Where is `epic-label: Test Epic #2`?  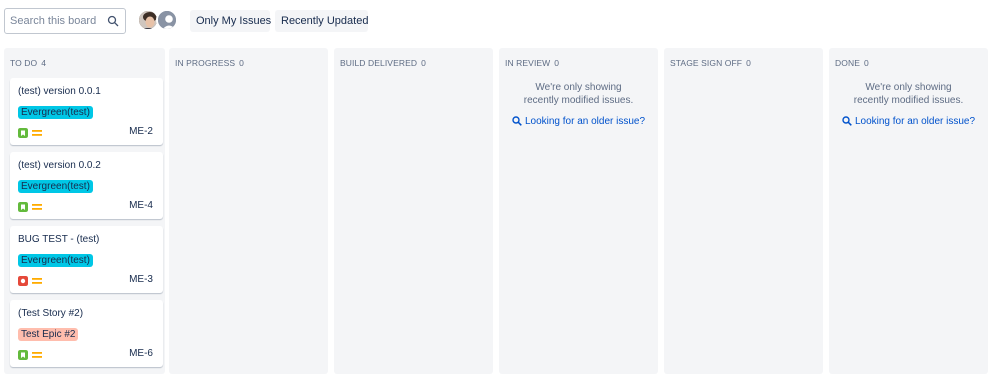 epic-label: Test Epic #2 is located at coordinates (48, 334).